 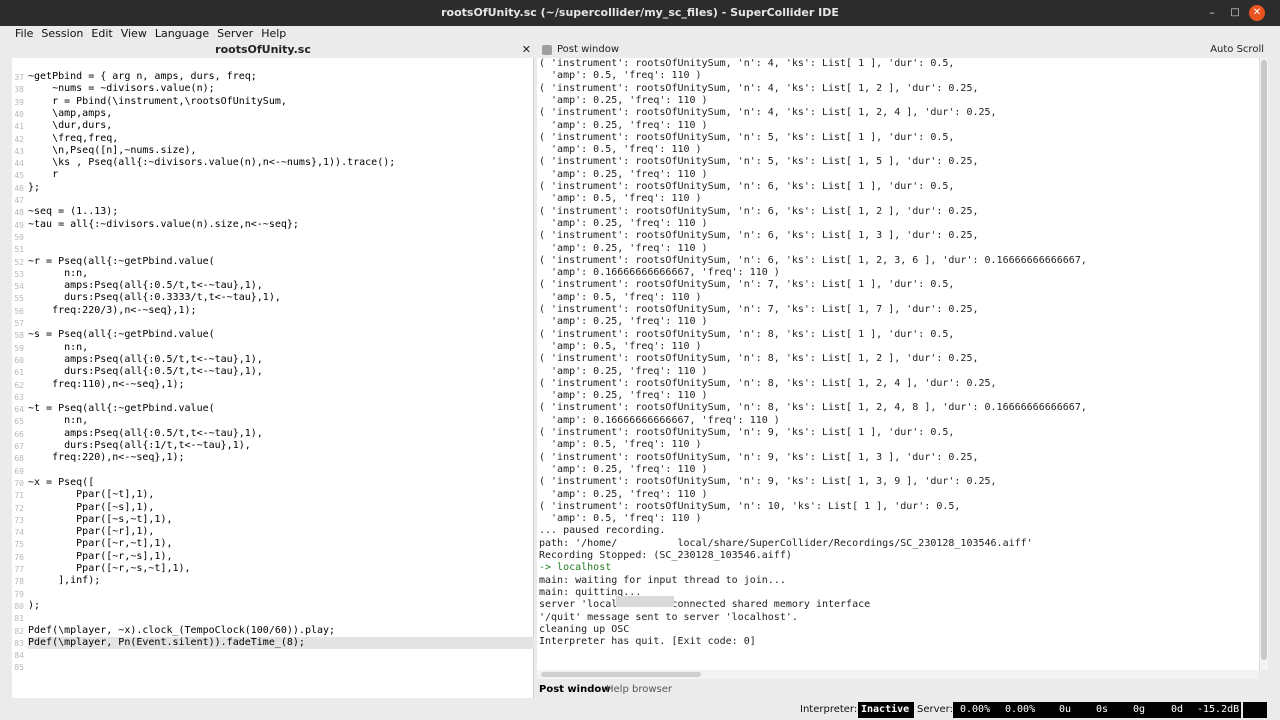 What do you see at coordinates (106, 385) in the screenshot?
I see `code-line: freq:110),n<-~seq},1);` at bounding box center [106, 385].